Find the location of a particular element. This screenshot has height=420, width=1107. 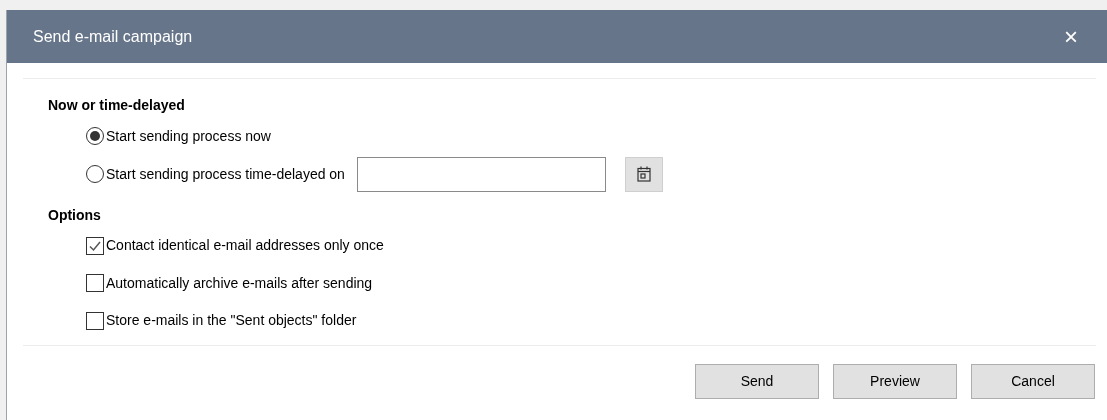

calendar-button is located at coordinates (643, 174).